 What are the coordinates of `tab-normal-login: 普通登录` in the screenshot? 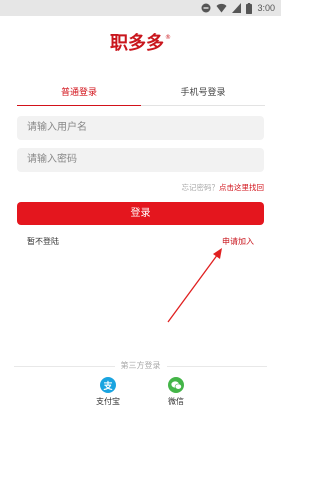 It's located at (79, 95).